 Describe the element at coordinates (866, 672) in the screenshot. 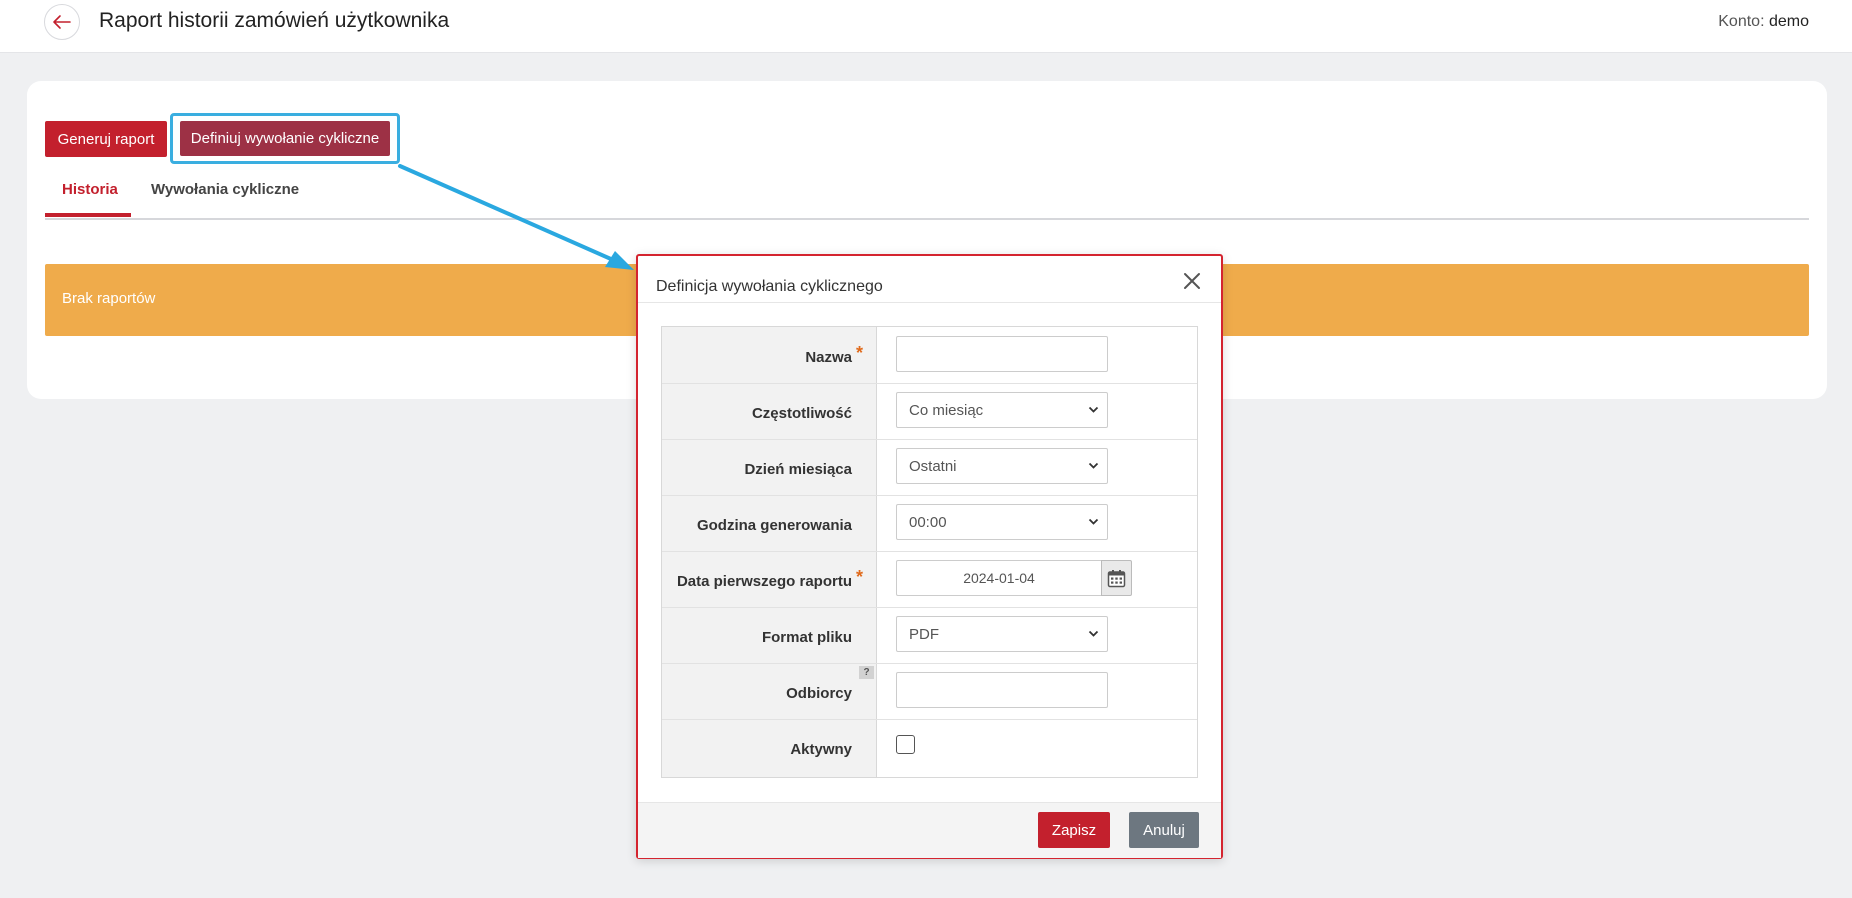

I see `help-icon: ?` at that location.